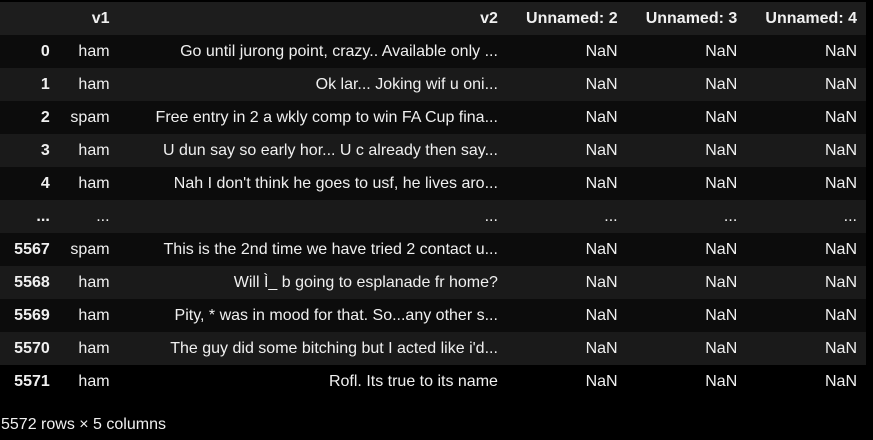 The width and height of the screenshot is (873, 440). Describe the element at coordinates (413, 381) in the screenshot. I see `v2-cell: Rofl. Its true to its name` at that location.